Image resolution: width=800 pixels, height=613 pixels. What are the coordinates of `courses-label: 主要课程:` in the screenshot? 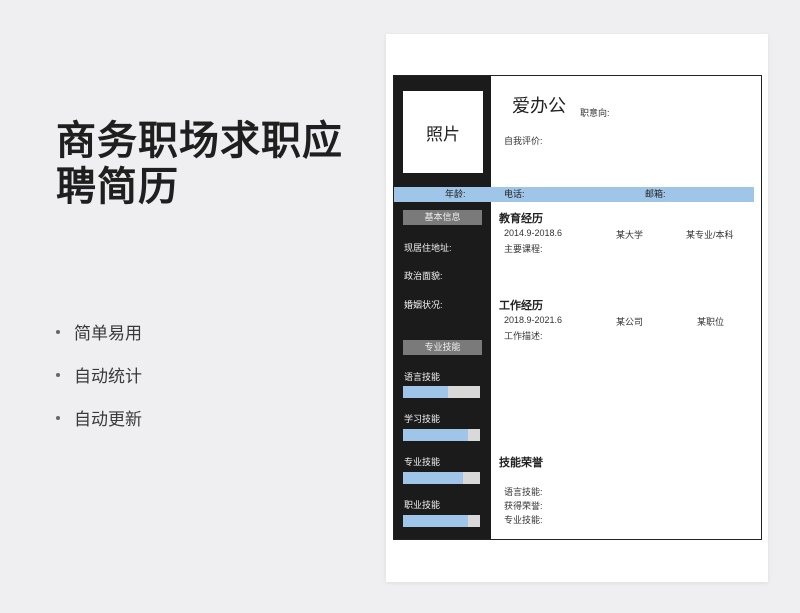 It's located at (523, 249).